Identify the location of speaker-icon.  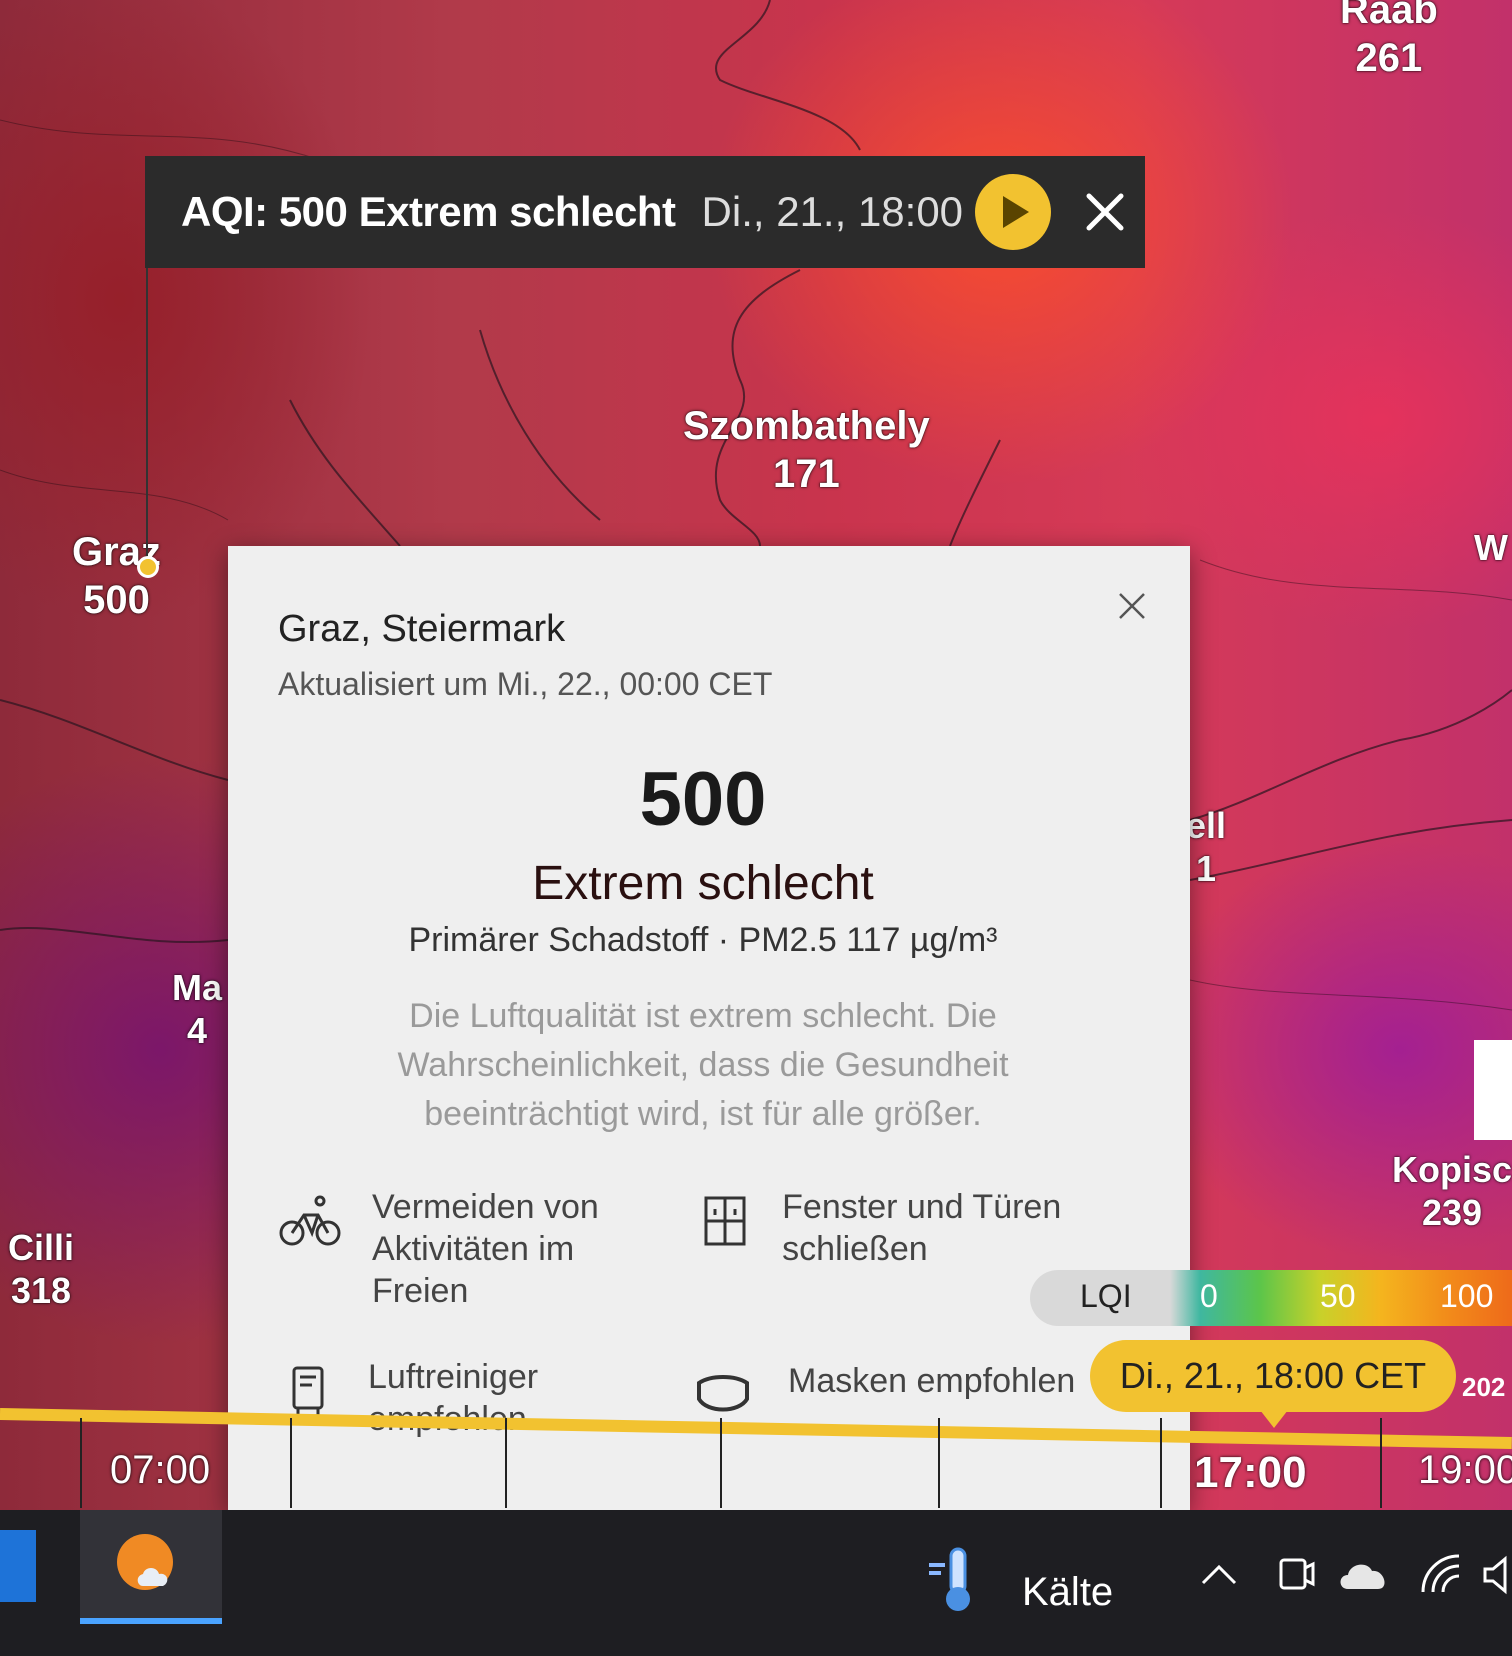
(1495, 1575).